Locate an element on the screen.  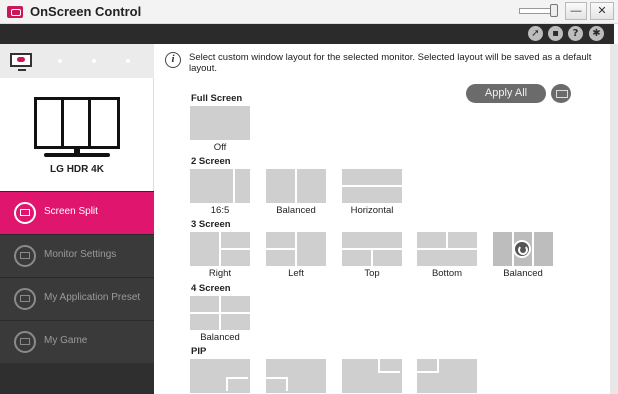
close-button: ✕ is located at coordinates (602, 11).